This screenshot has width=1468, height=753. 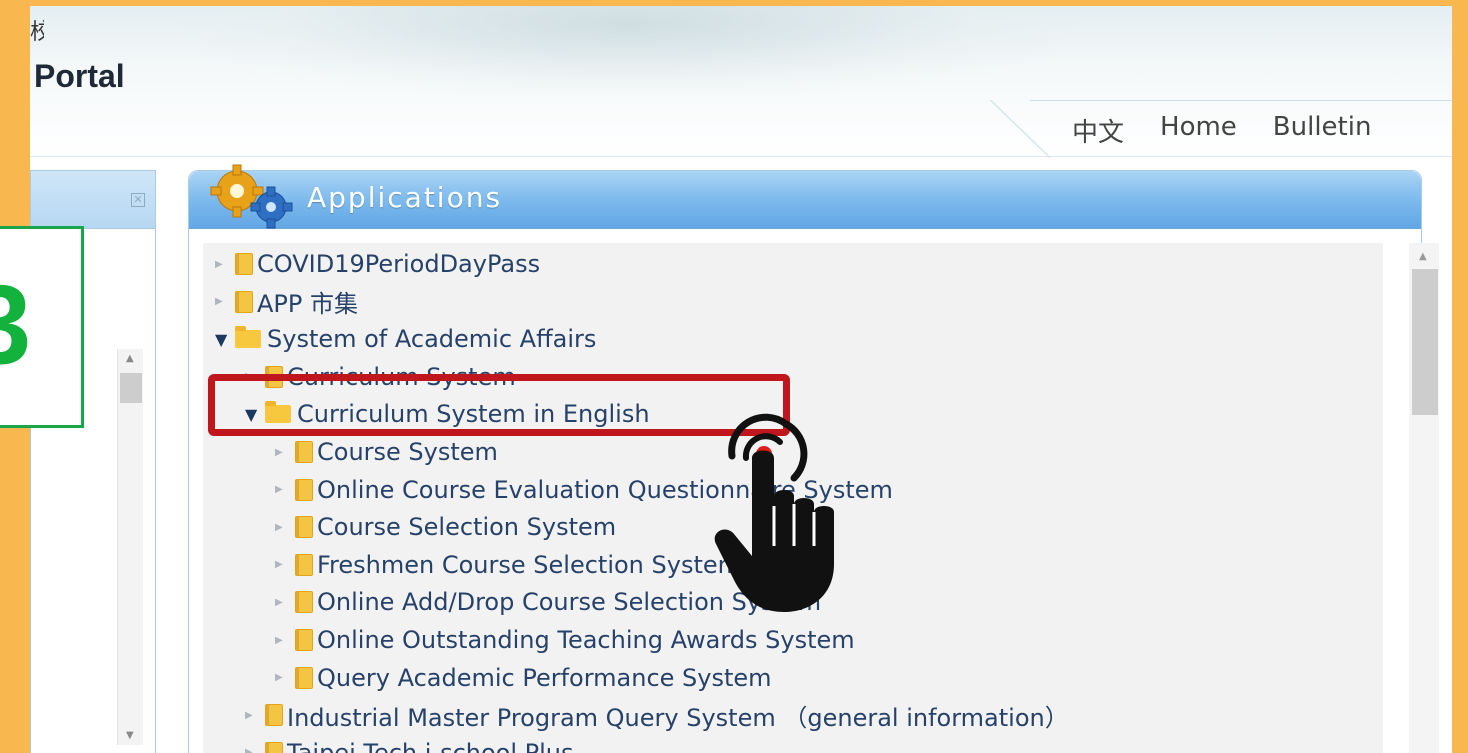 I want to click on tree-item: ▼ System of Academic Affairs, so click(x=405, y=339).